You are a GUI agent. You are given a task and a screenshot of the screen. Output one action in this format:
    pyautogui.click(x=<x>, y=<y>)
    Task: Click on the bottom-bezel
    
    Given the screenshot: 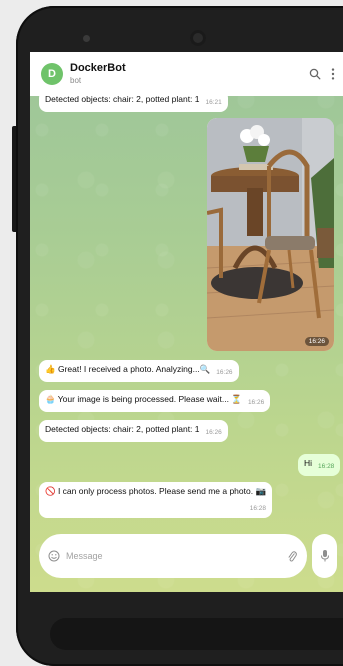 What is the action you would take?
    pyautogui.click(x=196, y=634)
    